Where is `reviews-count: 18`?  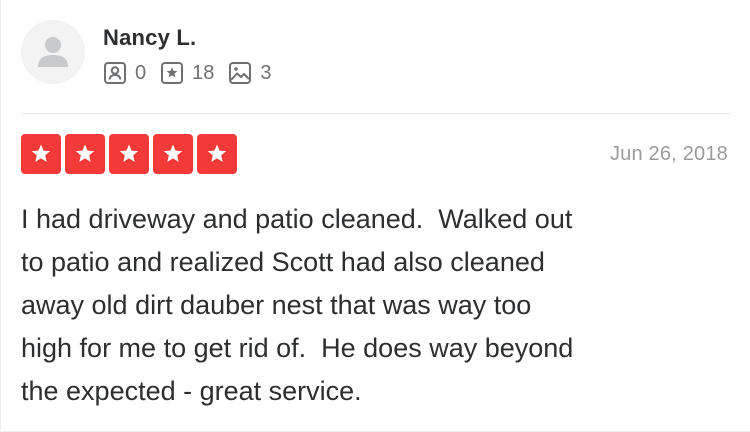
reviews-count: 18 is located at coordinates (203, 73).